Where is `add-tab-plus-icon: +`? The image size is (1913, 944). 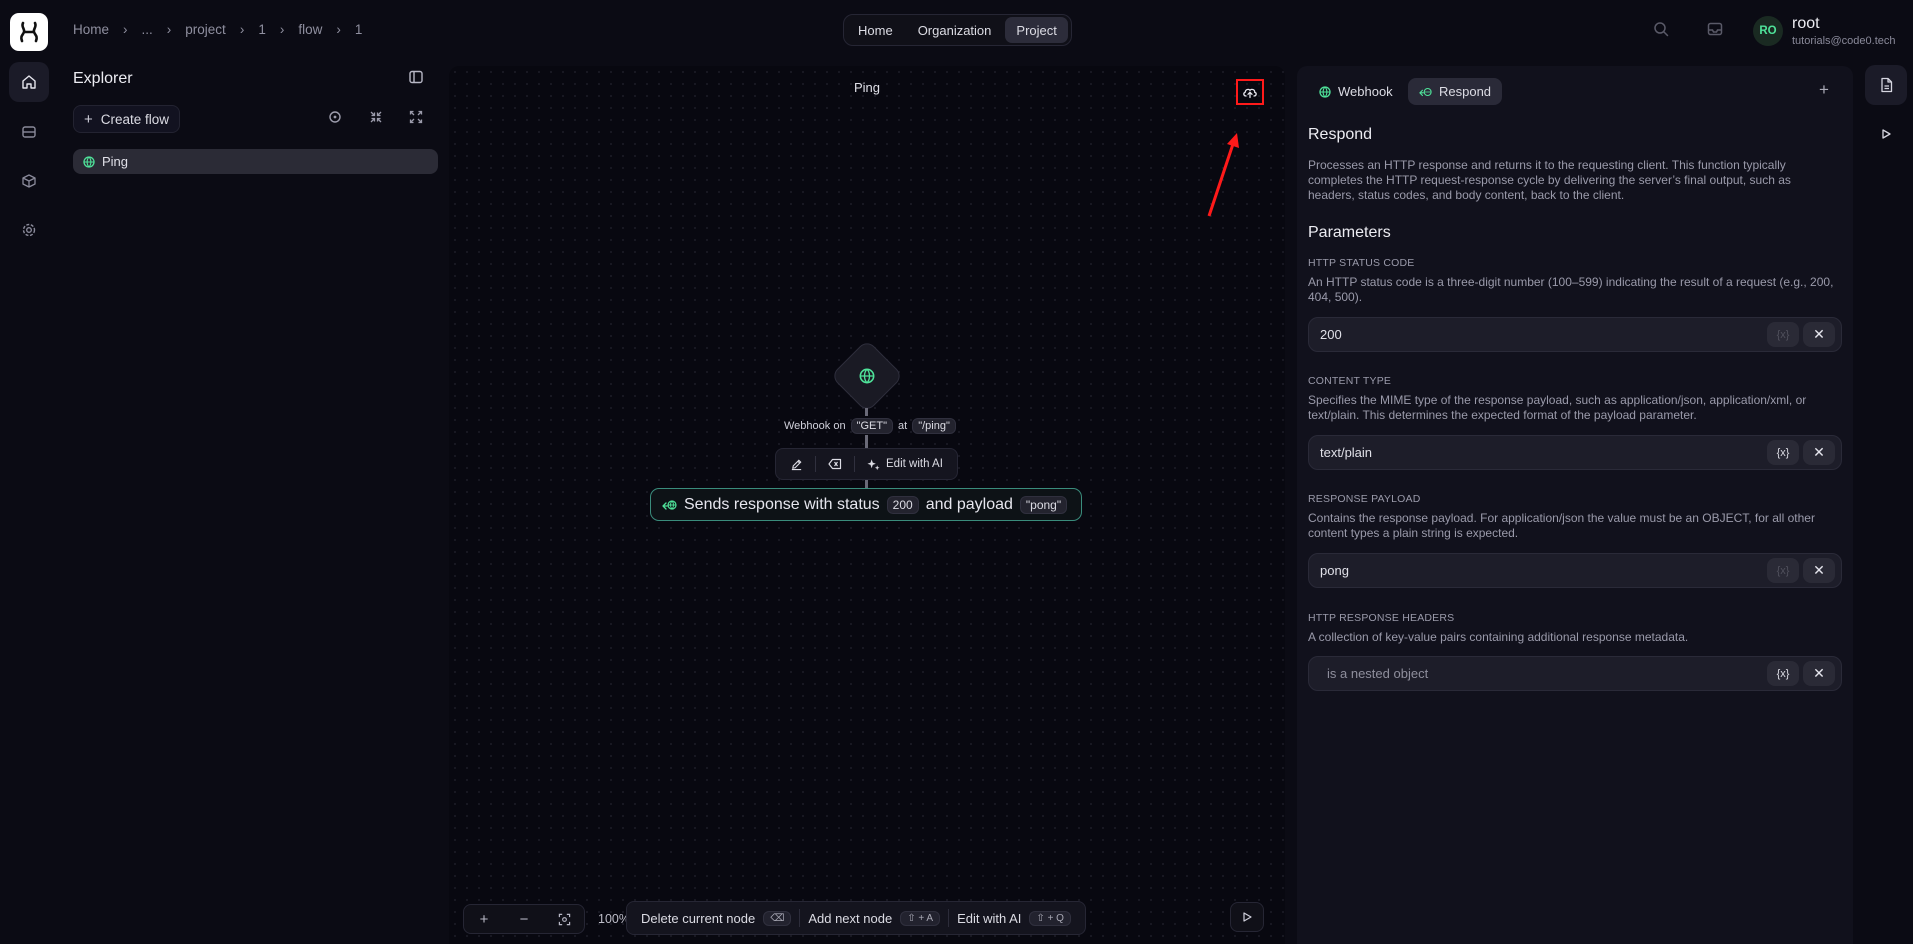 add-tab-plus-icon: + is located at coordinates (1824, 90).